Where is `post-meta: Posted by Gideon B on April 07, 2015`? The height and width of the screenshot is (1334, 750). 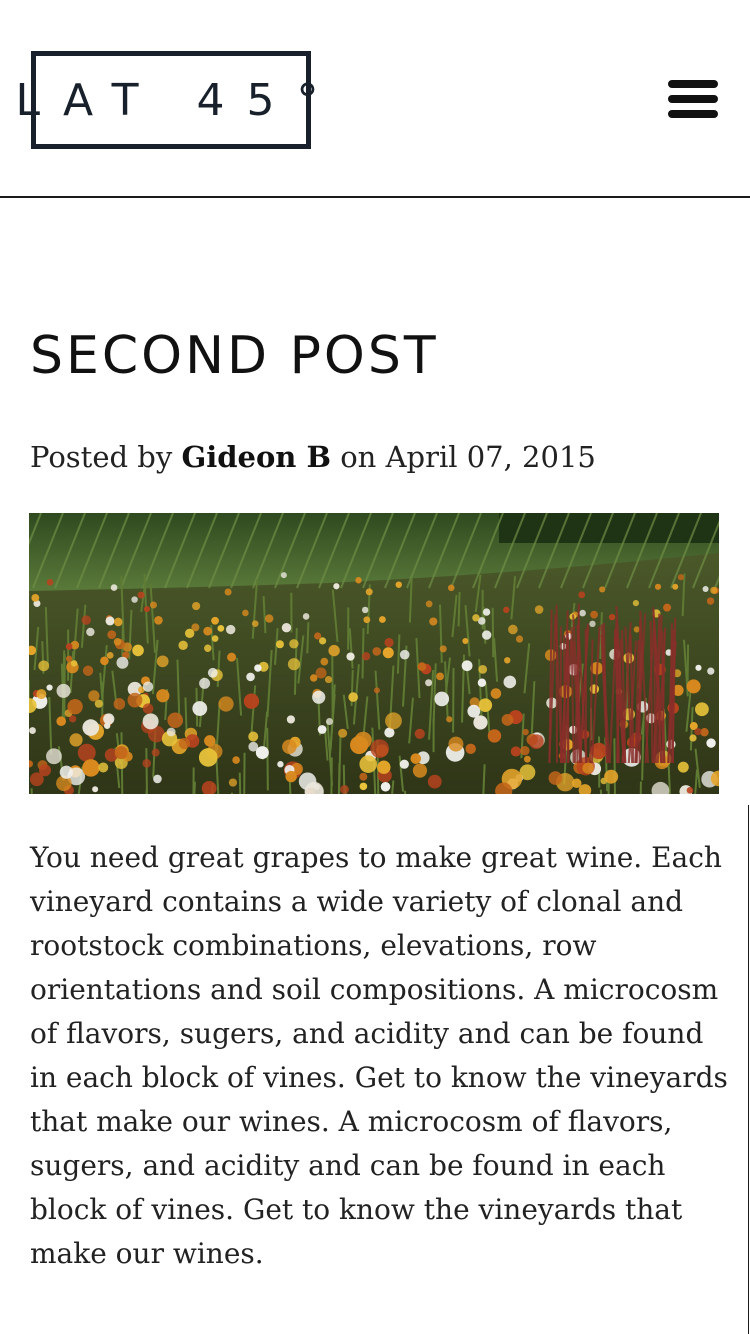
post-meta: Posted by Gideon B on April 07, 2015 is located at coordinates (313, 457).